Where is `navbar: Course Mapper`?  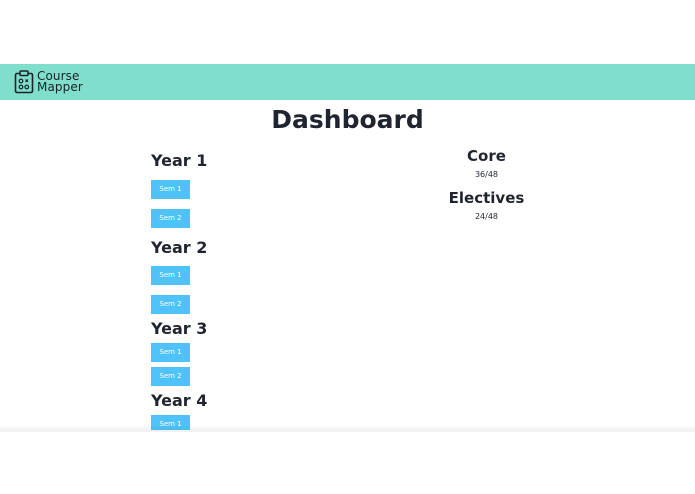 navbar: Course Mapper is located at coordinates (347, 82).